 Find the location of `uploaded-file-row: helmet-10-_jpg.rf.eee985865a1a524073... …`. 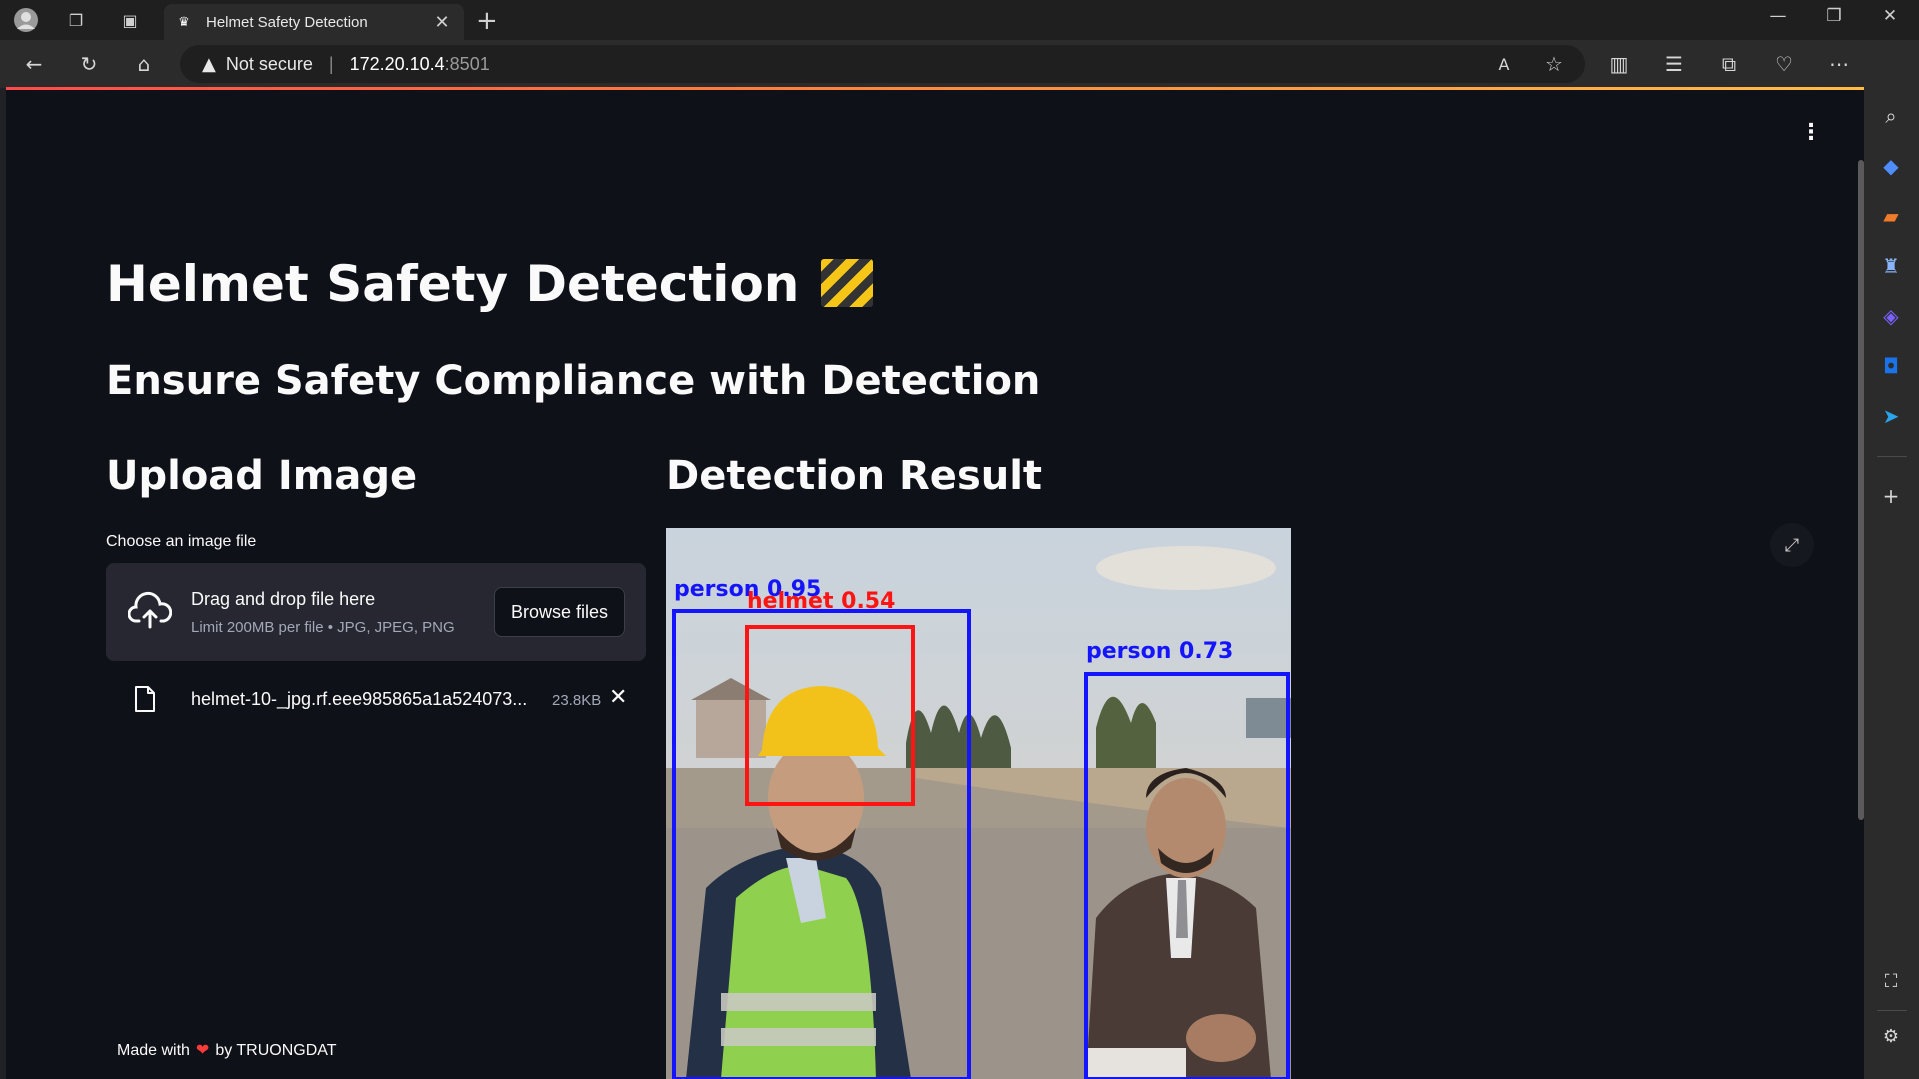

uploaded-file-row: helmet-10-_jpg.rf.eee985865a1a524073... … is located at coordinates (376, 700).